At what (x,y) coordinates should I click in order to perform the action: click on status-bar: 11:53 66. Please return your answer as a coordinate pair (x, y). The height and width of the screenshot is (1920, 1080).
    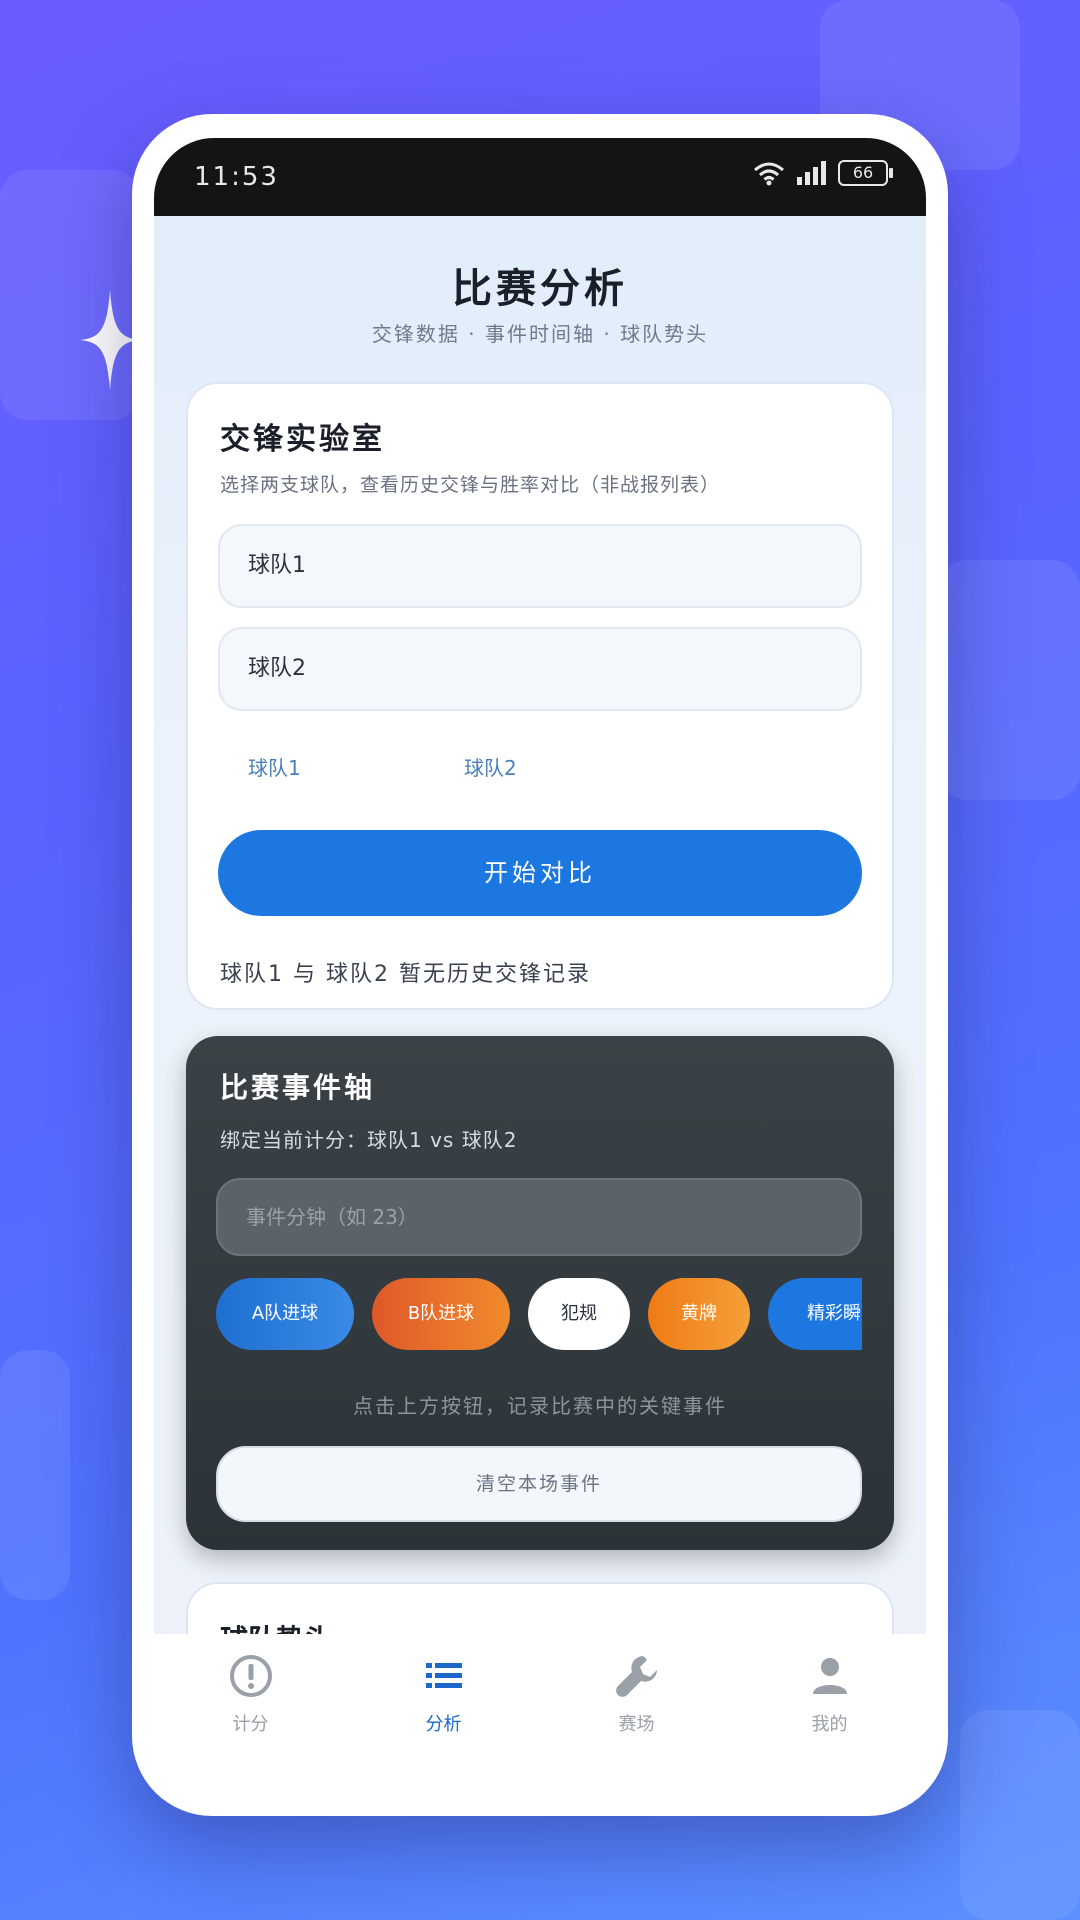
    Looking at the image, I should click on (540, 177).